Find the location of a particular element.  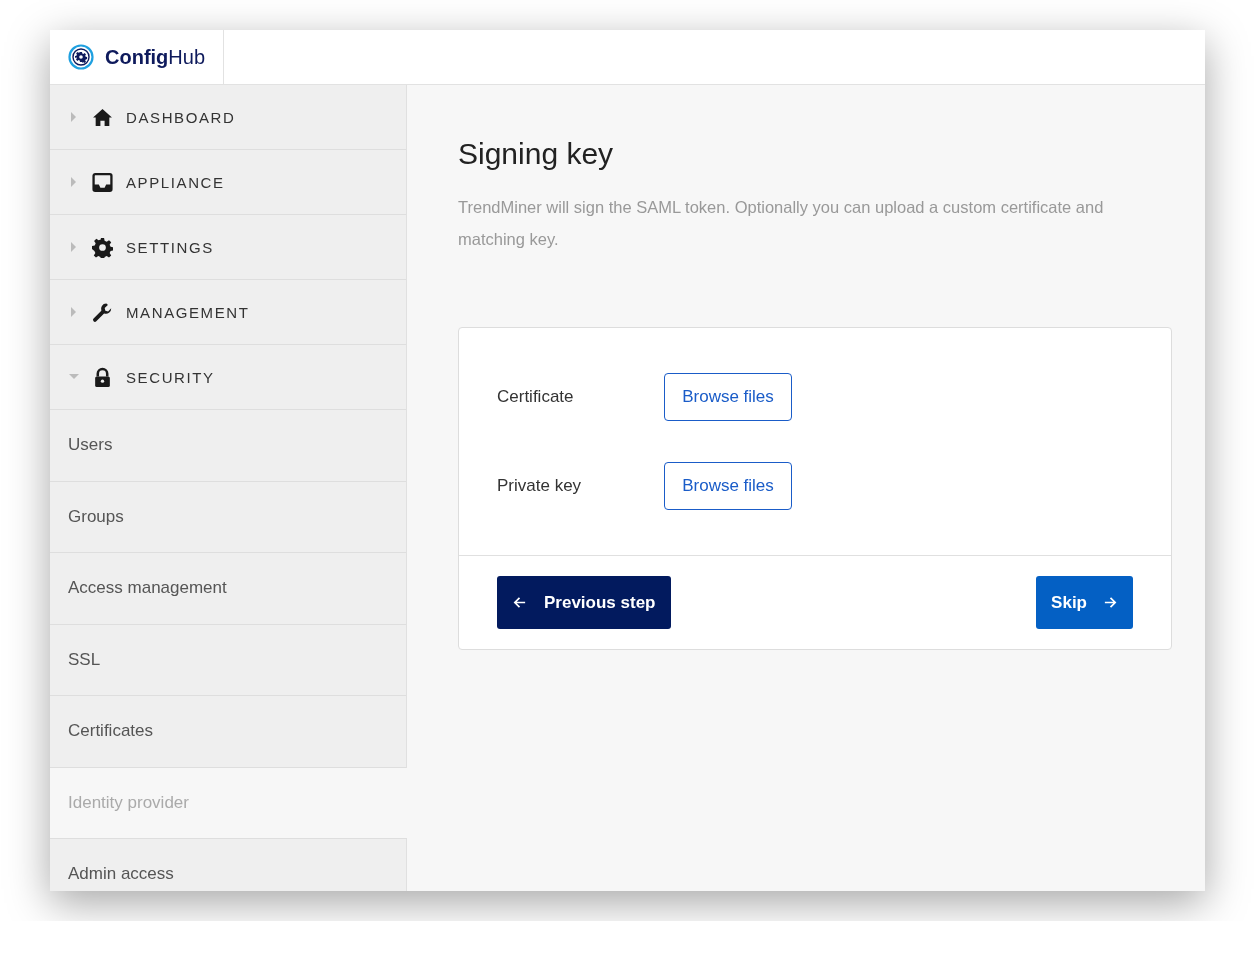

field-label: Private key is located at coordinates (540, 486).